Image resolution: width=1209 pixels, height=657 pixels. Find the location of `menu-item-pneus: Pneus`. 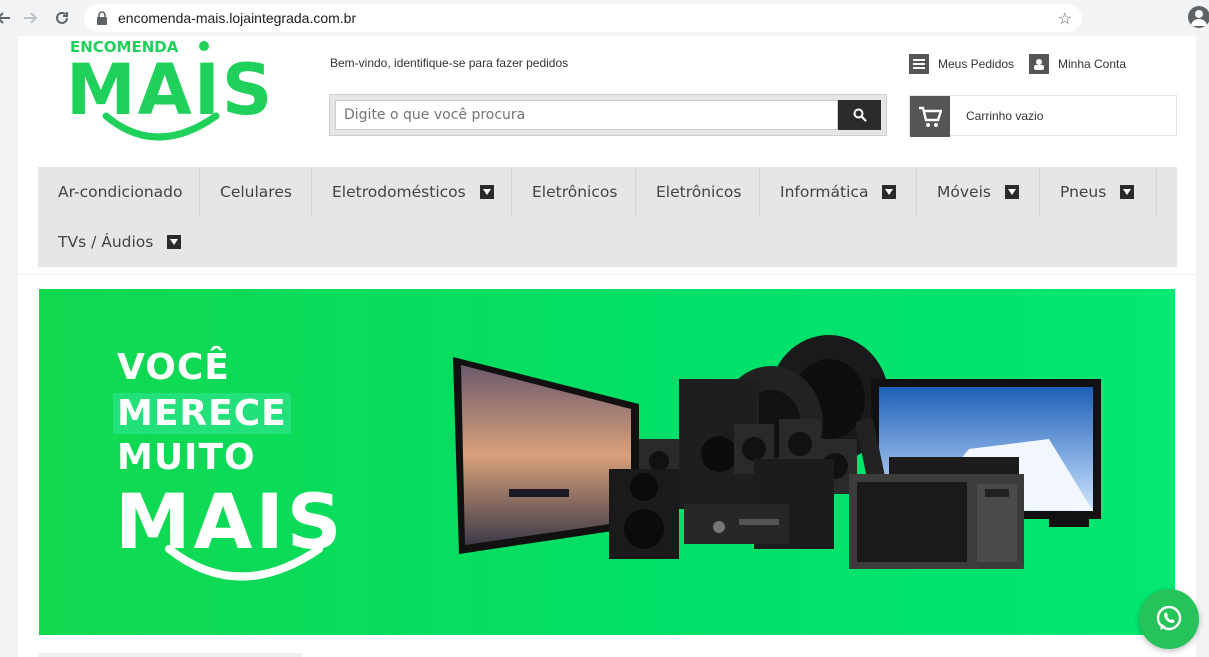

menu-item-pneus: Pneus is located at coordinates (1098, 192).